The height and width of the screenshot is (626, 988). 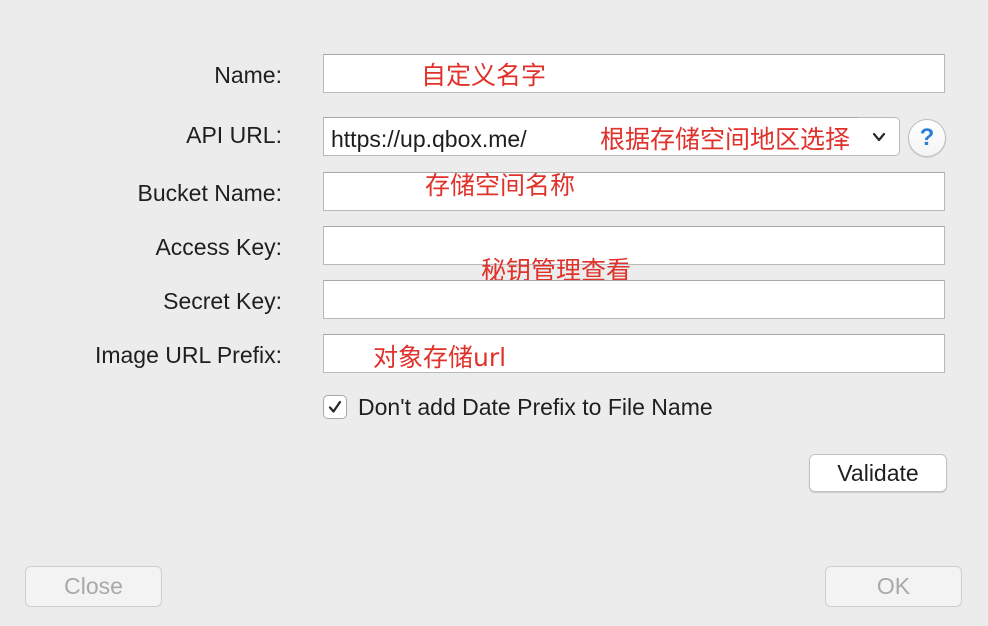 I want to click on question-mark-icon: ?, so click(x=927, y=137).